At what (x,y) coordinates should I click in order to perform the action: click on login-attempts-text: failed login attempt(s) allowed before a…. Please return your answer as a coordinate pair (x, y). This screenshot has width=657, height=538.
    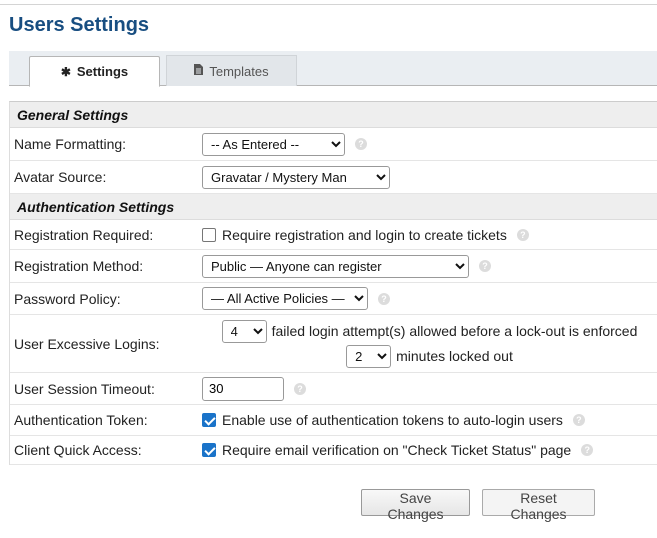
    Looking at the image, I should click on (454, 331).